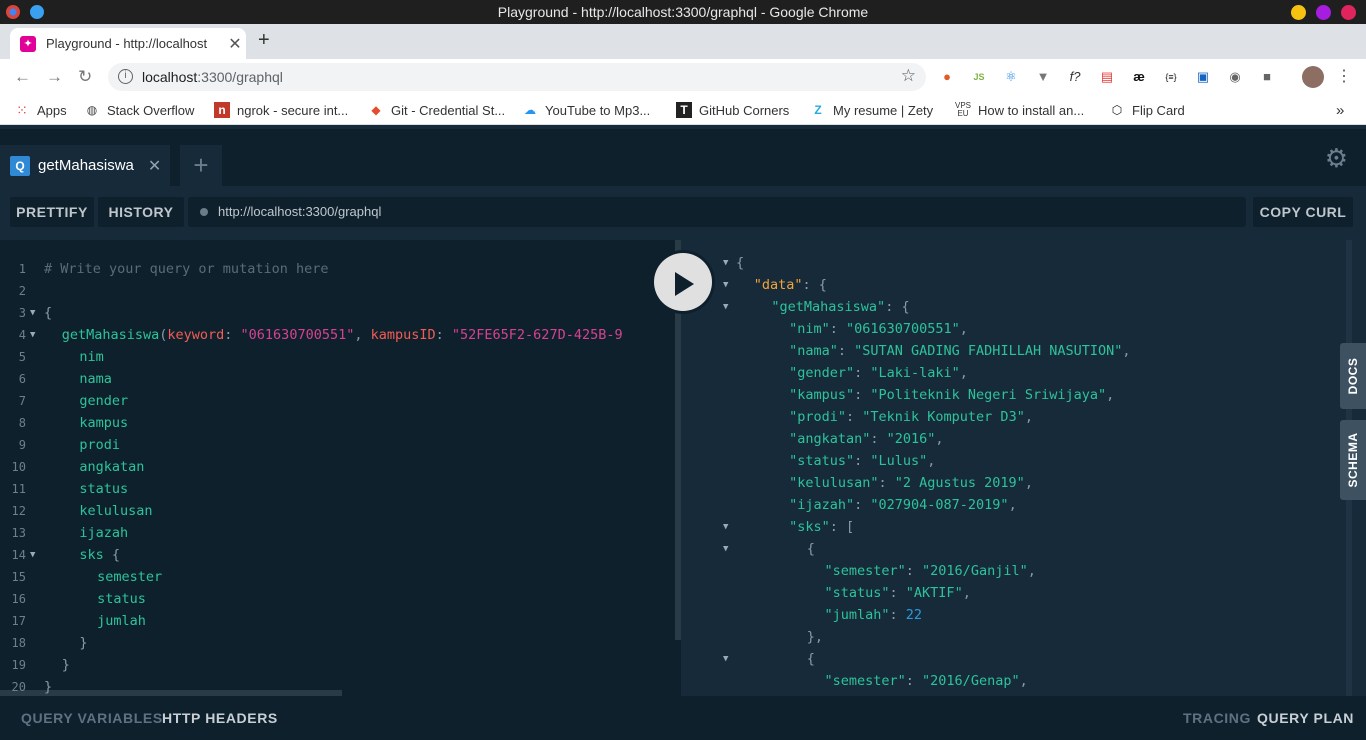  What do you see at coordinates (1336, 158) in the screenshot?
I see `settings-gear-icon: ⚙` at bounding box center [1336, 158].